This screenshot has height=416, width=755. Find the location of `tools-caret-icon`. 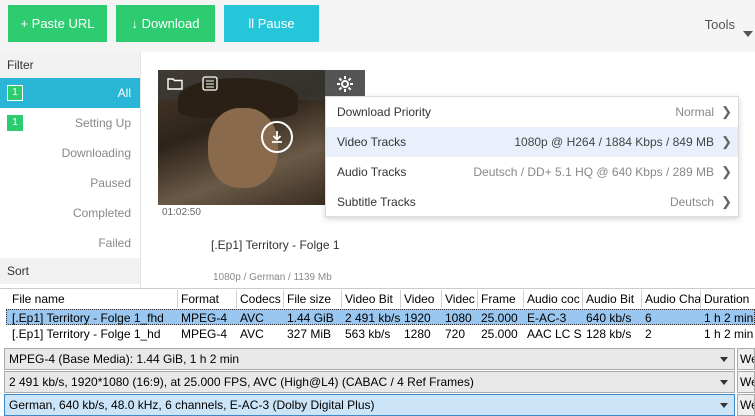

tools-caret-icon is located at coordinates (748, 34).